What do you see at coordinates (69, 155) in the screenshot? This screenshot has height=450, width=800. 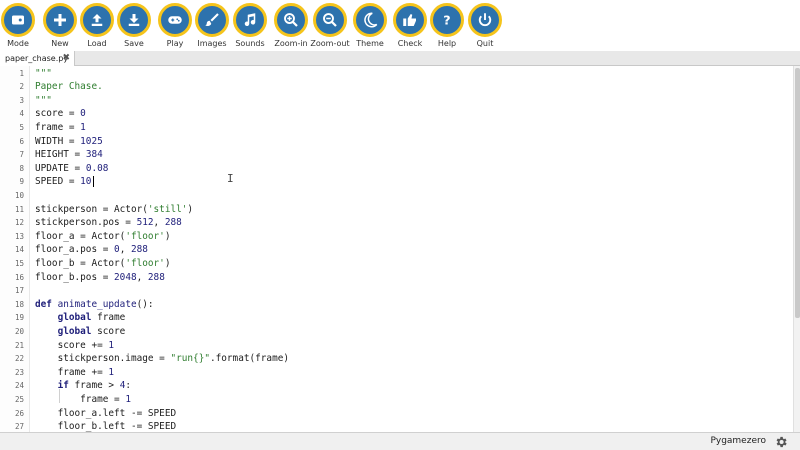 I see `code-text: HEIGHT = 384` at bounding box center [69, 155].